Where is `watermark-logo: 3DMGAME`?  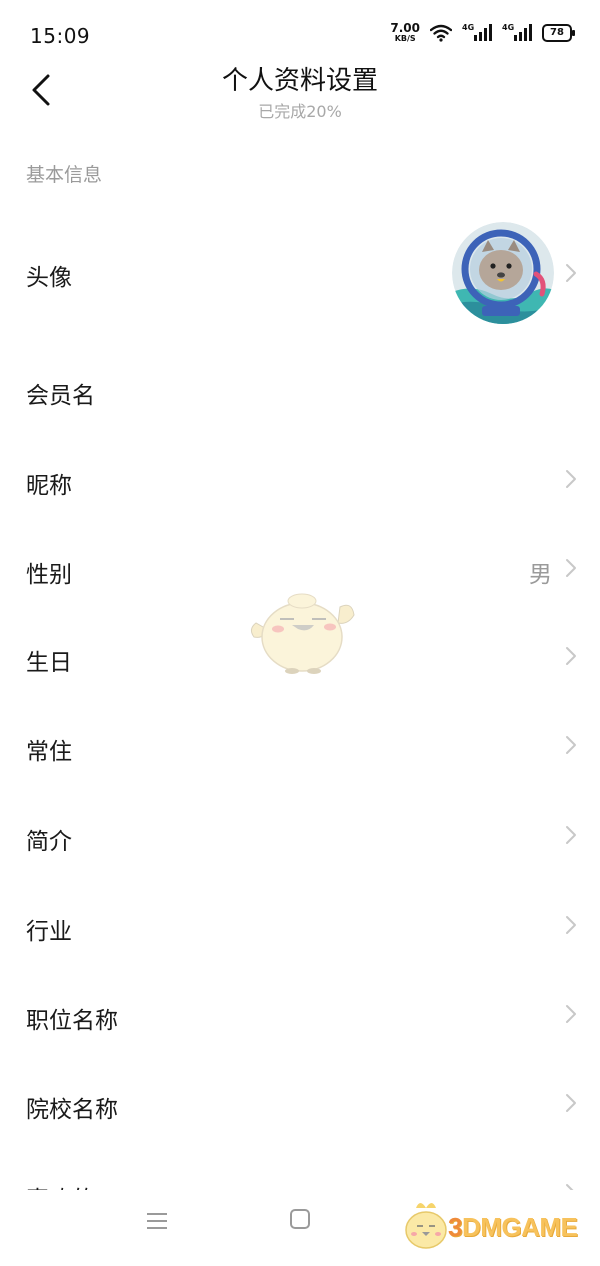
watermark-logo: 3DMGAME is located at coordinates (495, 1222).